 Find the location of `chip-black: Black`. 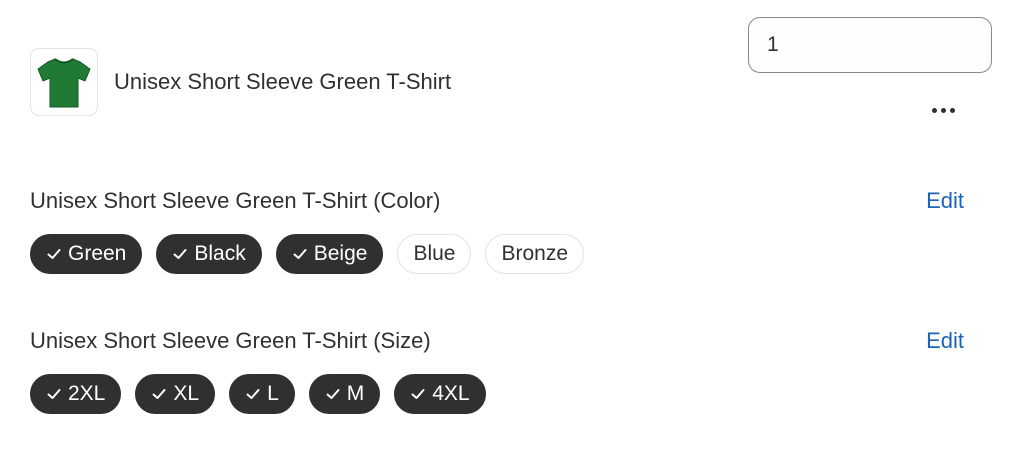

chip-black: Black is located at coordinates (209, 254).